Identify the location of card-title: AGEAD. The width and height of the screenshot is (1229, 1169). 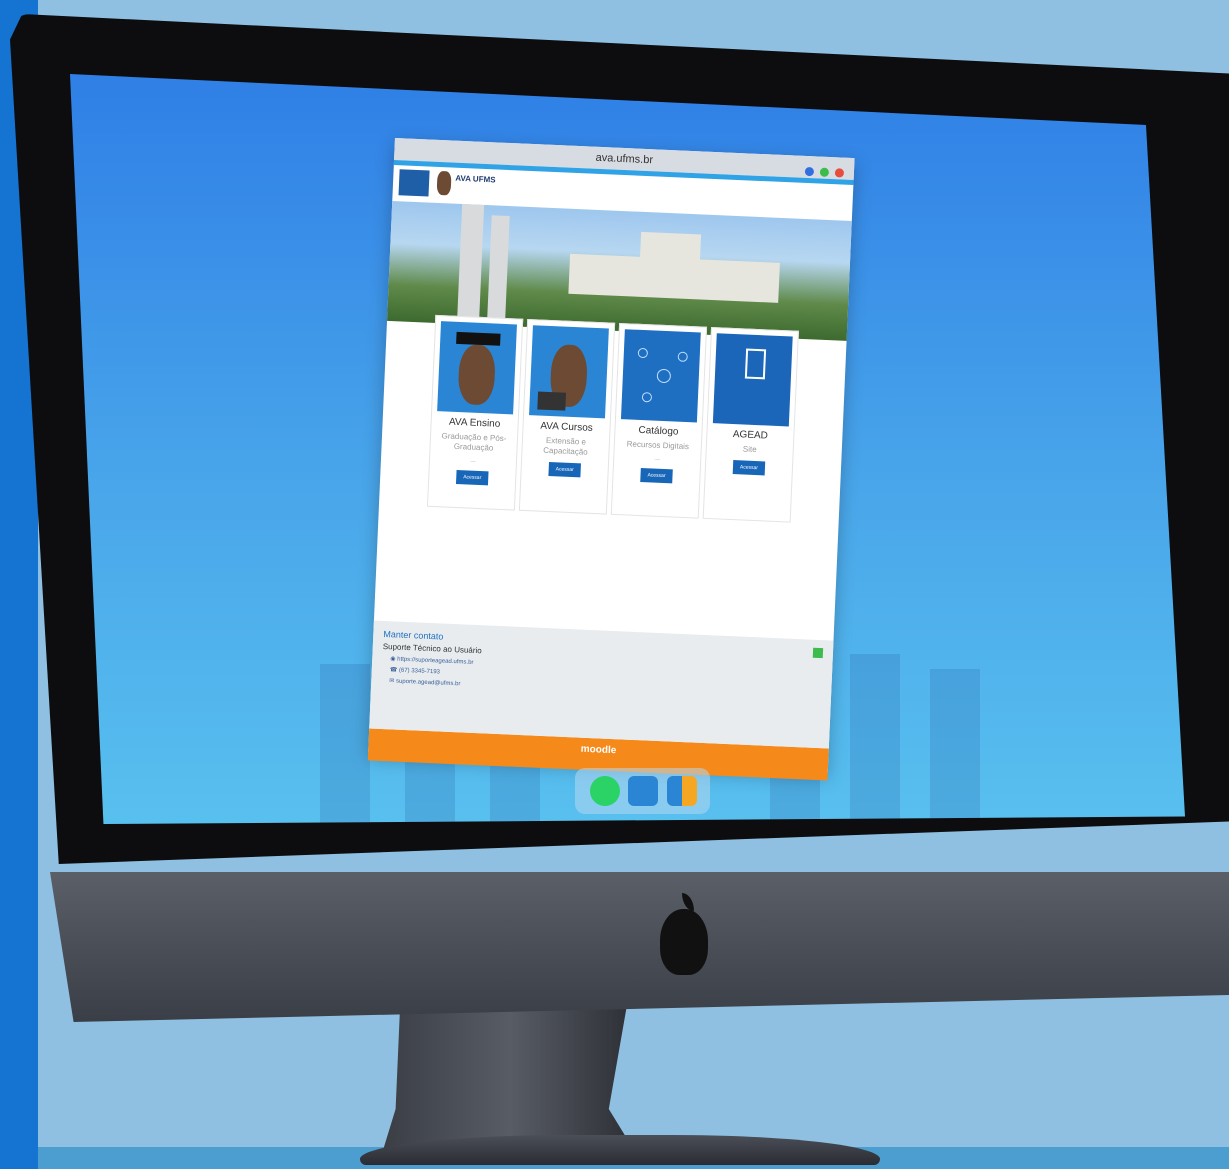
(750, 435).